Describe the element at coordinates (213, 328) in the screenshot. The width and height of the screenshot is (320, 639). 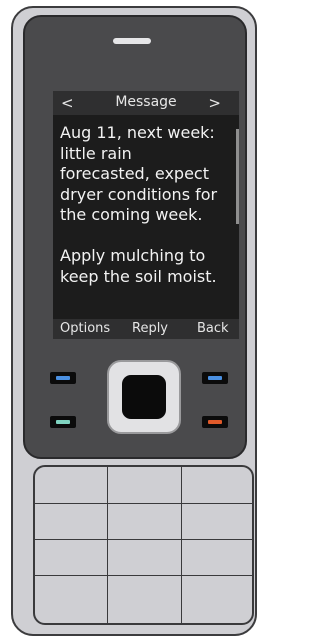
I see `back-softkey: Back` at that location.